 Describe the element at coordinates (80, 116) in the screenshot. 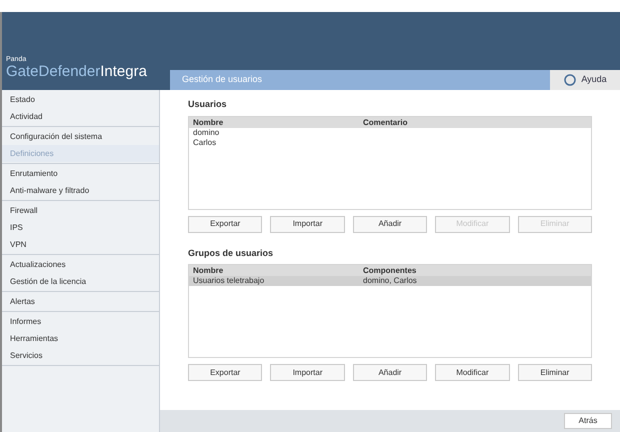

I see `sidebar-item: Actividad` at that location.